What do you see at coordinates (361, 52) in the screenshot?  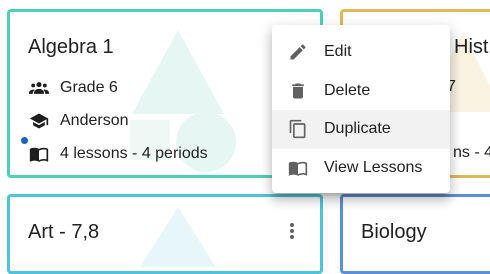 I see `menu-item-edit: Edit` at bounding box center [361, 52].